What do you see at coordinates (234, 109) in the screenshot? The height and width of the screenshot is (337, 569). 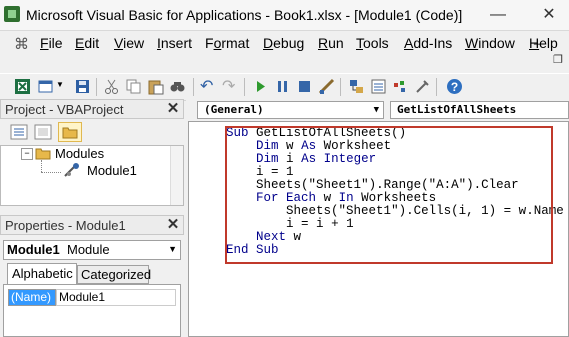 I see `object-combo-value: (General)` at bounding box center [234, 109].